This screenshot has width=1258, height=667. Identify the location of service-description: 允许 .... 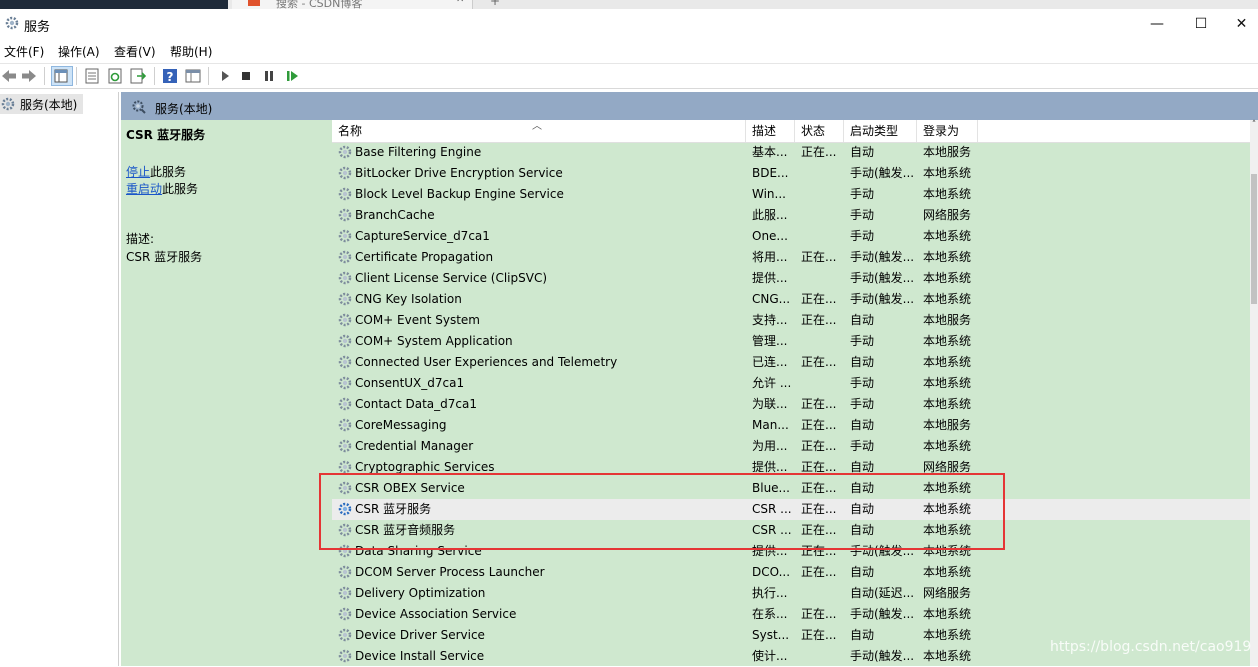
(772, 383).